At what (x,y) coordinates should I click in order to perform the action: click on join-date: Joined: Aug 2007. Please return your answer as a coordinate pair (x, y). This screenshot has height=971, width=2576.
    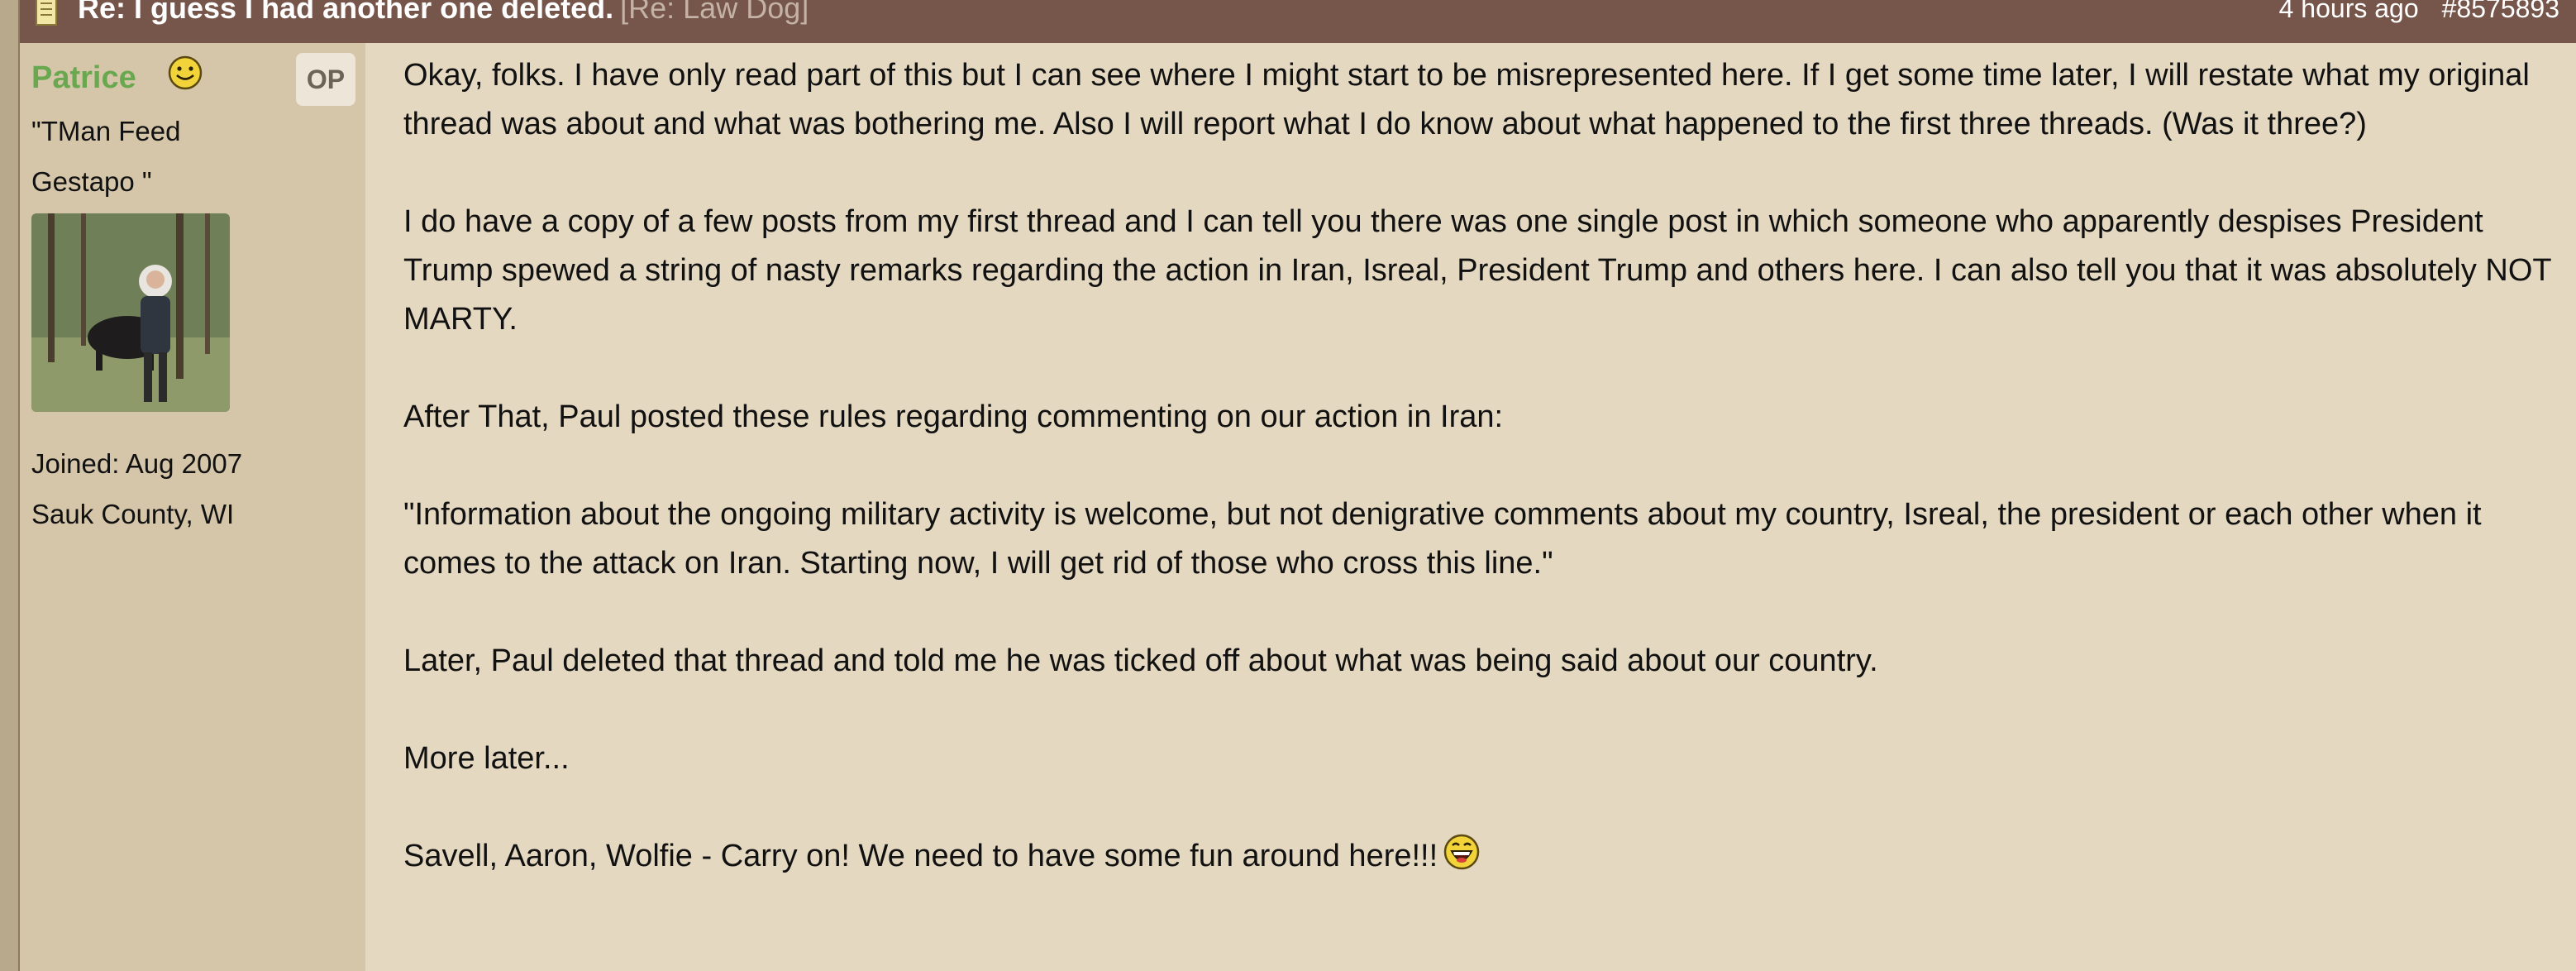
    Looking at the image, I should click on (137, 463).